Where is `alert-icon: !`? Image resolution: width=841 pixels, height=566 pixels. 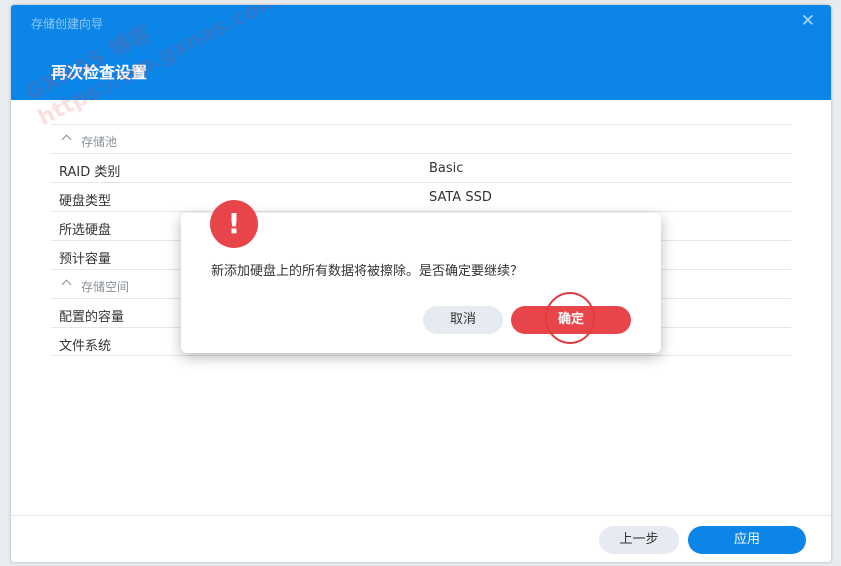 alert-icon: ! is located at coordinates (234, 224).